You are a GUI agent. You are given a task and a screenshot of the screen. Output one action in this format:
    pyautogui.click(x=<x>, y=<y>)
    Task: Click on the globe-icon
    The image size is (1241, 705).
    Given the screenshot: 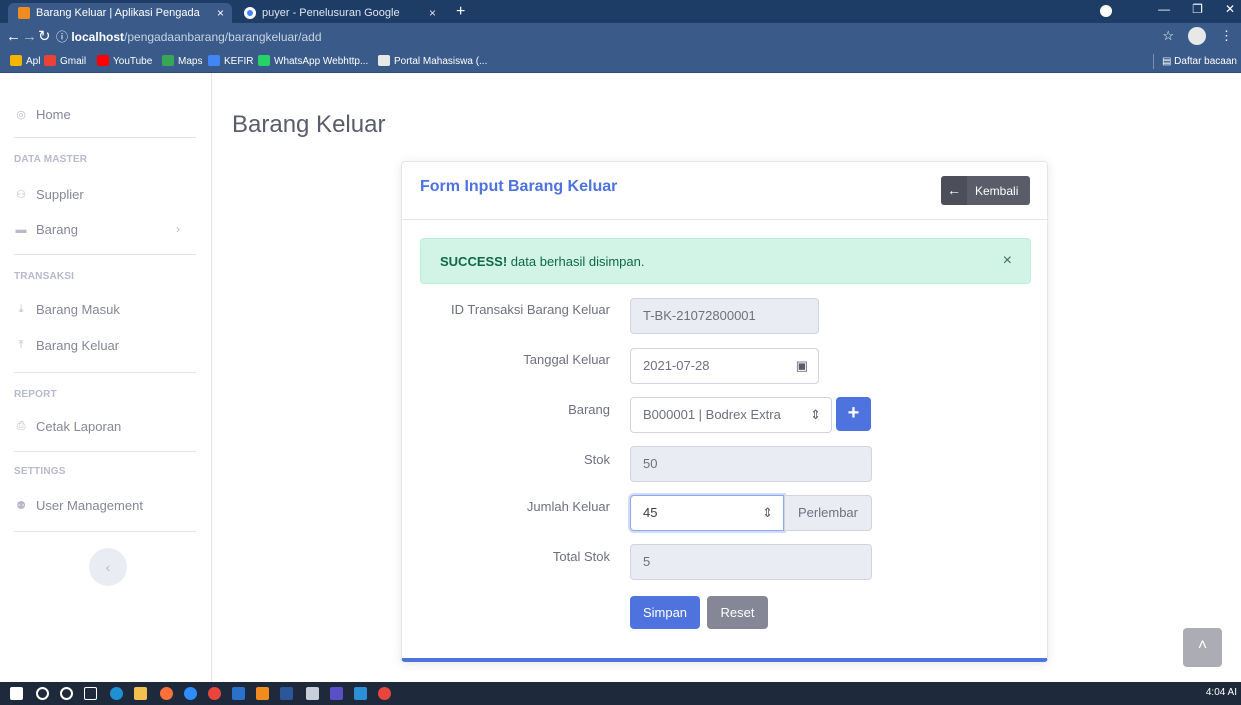 What is the action you would take?
    pyautogui.click(x=384, y=60)
    